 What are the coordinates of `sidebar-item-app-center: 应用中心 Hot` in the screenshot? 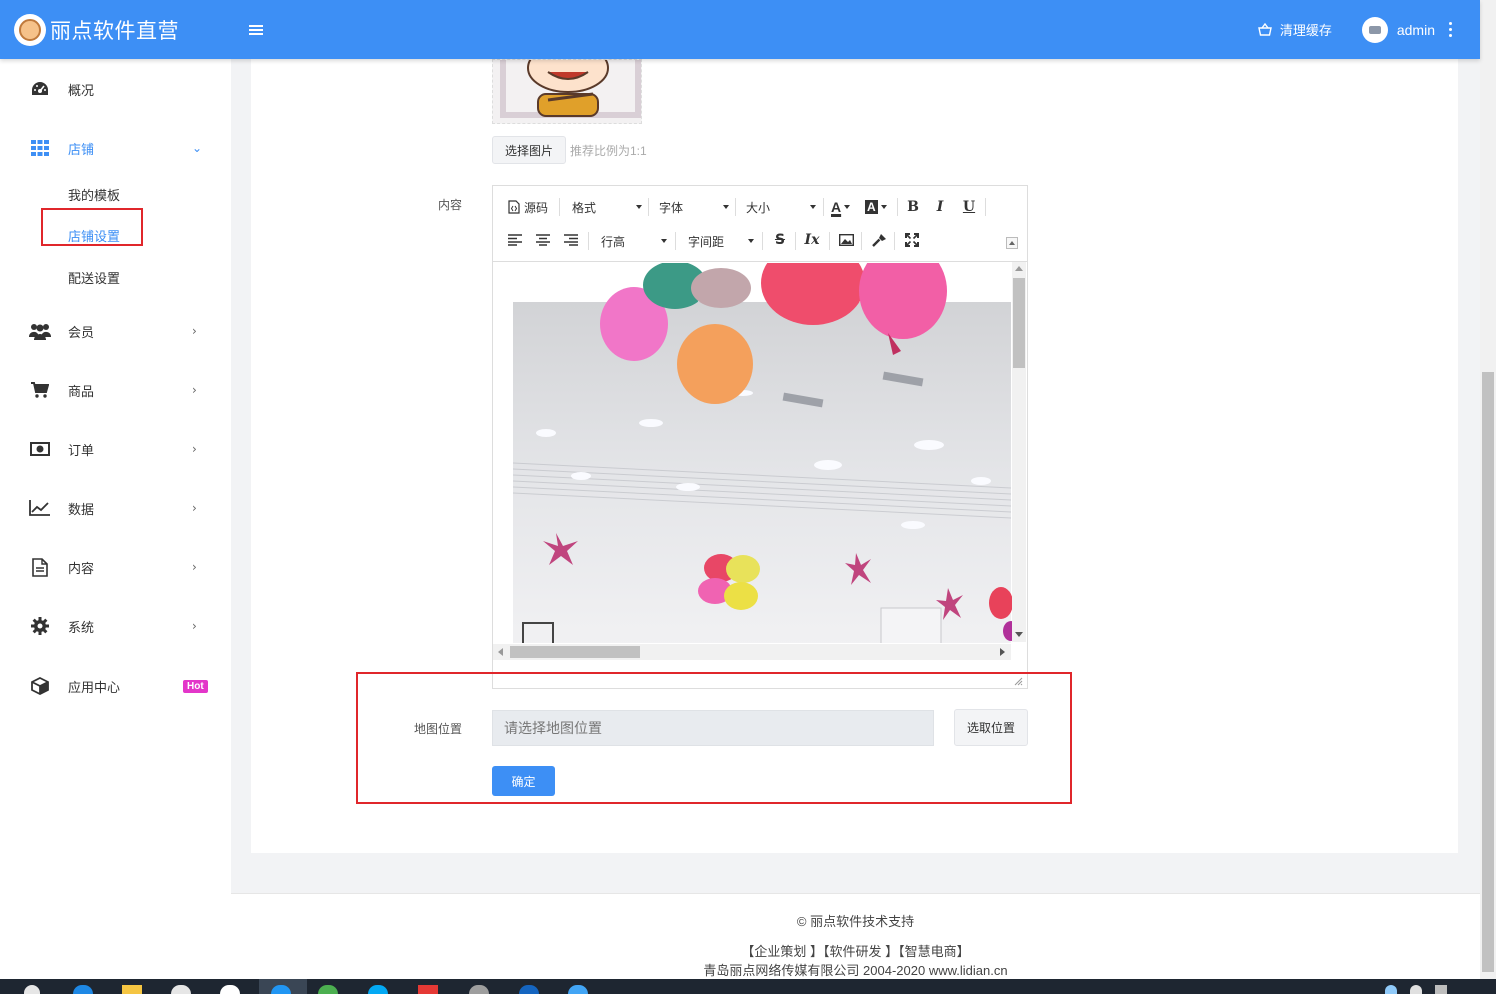 It's located at (115, 686).